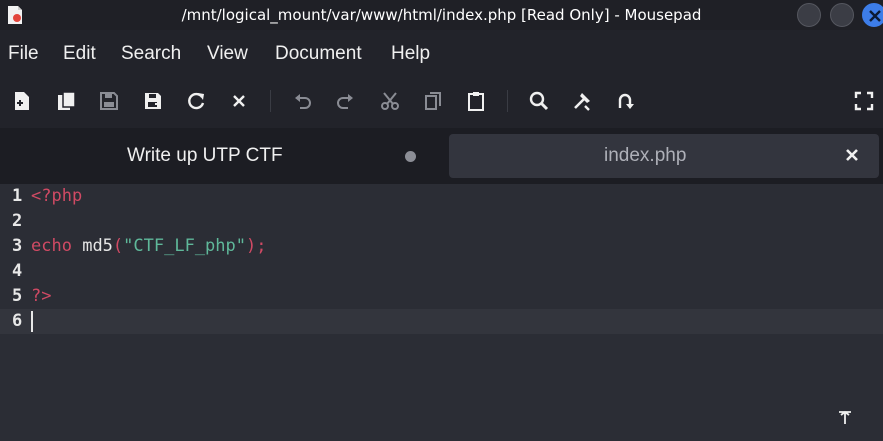 The width and height of the screenshot is (883, 441). Describe the element at coordinates (97, 246) in the screenshot. I see `function-name: md5` at that location.